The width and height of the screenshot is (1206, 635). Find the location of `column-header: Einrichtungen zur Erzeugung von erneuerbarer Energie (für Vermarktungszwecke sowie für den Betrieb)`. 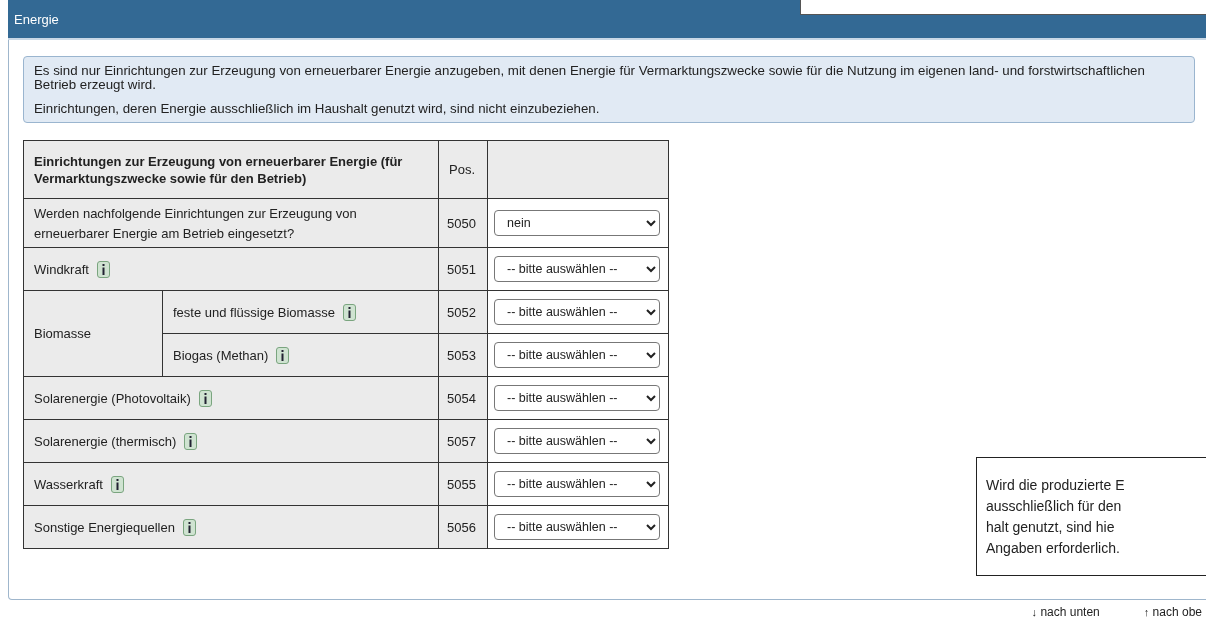

column-header: Einrichtungen zur Erzeugung von erneuerbarer Energie (für Vermarktungszwecke sowie für den Betrieb) is located at coordinates (231, 169).